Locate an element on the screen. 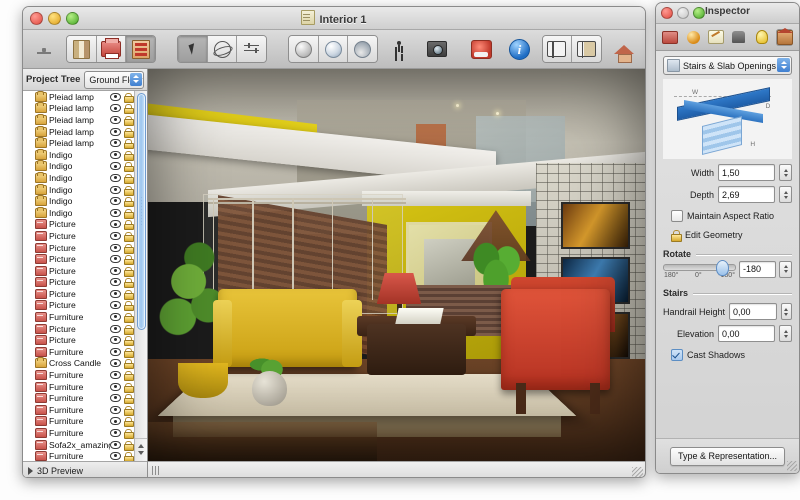  floor-select-stepper is located at coordinates (136, 79).